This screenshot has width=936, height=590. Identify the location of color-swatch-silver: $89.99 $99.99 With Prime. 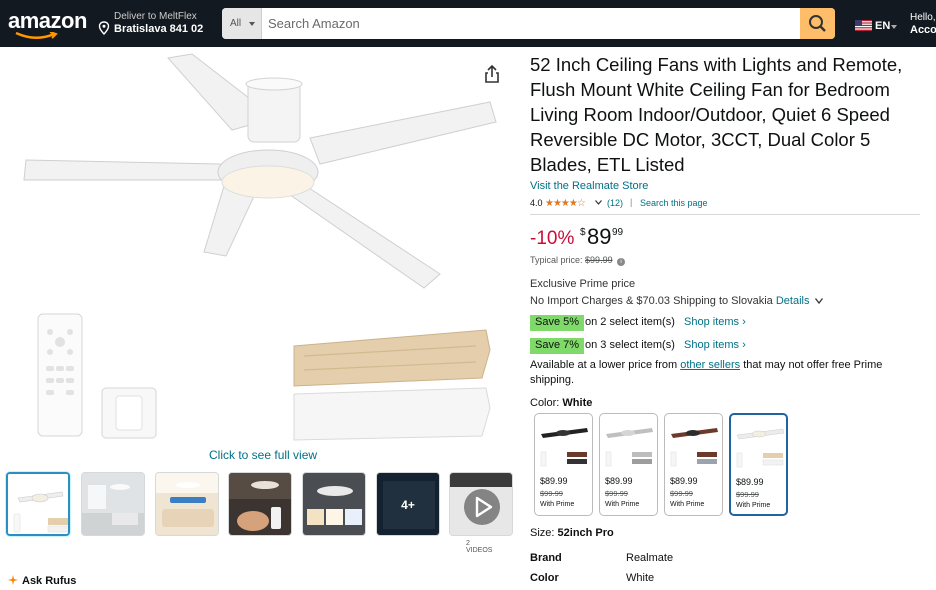
(628, 464).